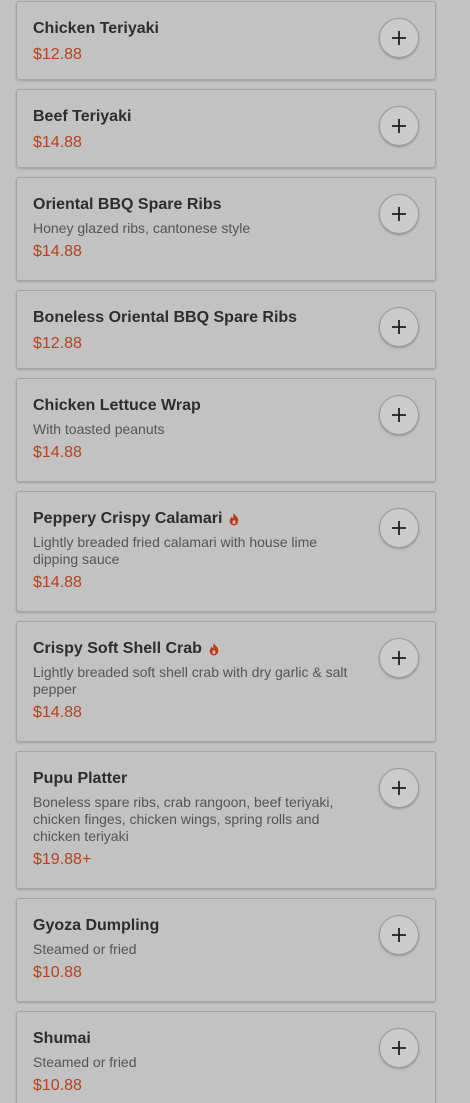 The height and width of the screenshot is (1103, 470). Describe the element at coordinates (191, 926) in the screenshot. I see `item-name-row: Gyoza Dumpling` at that location.